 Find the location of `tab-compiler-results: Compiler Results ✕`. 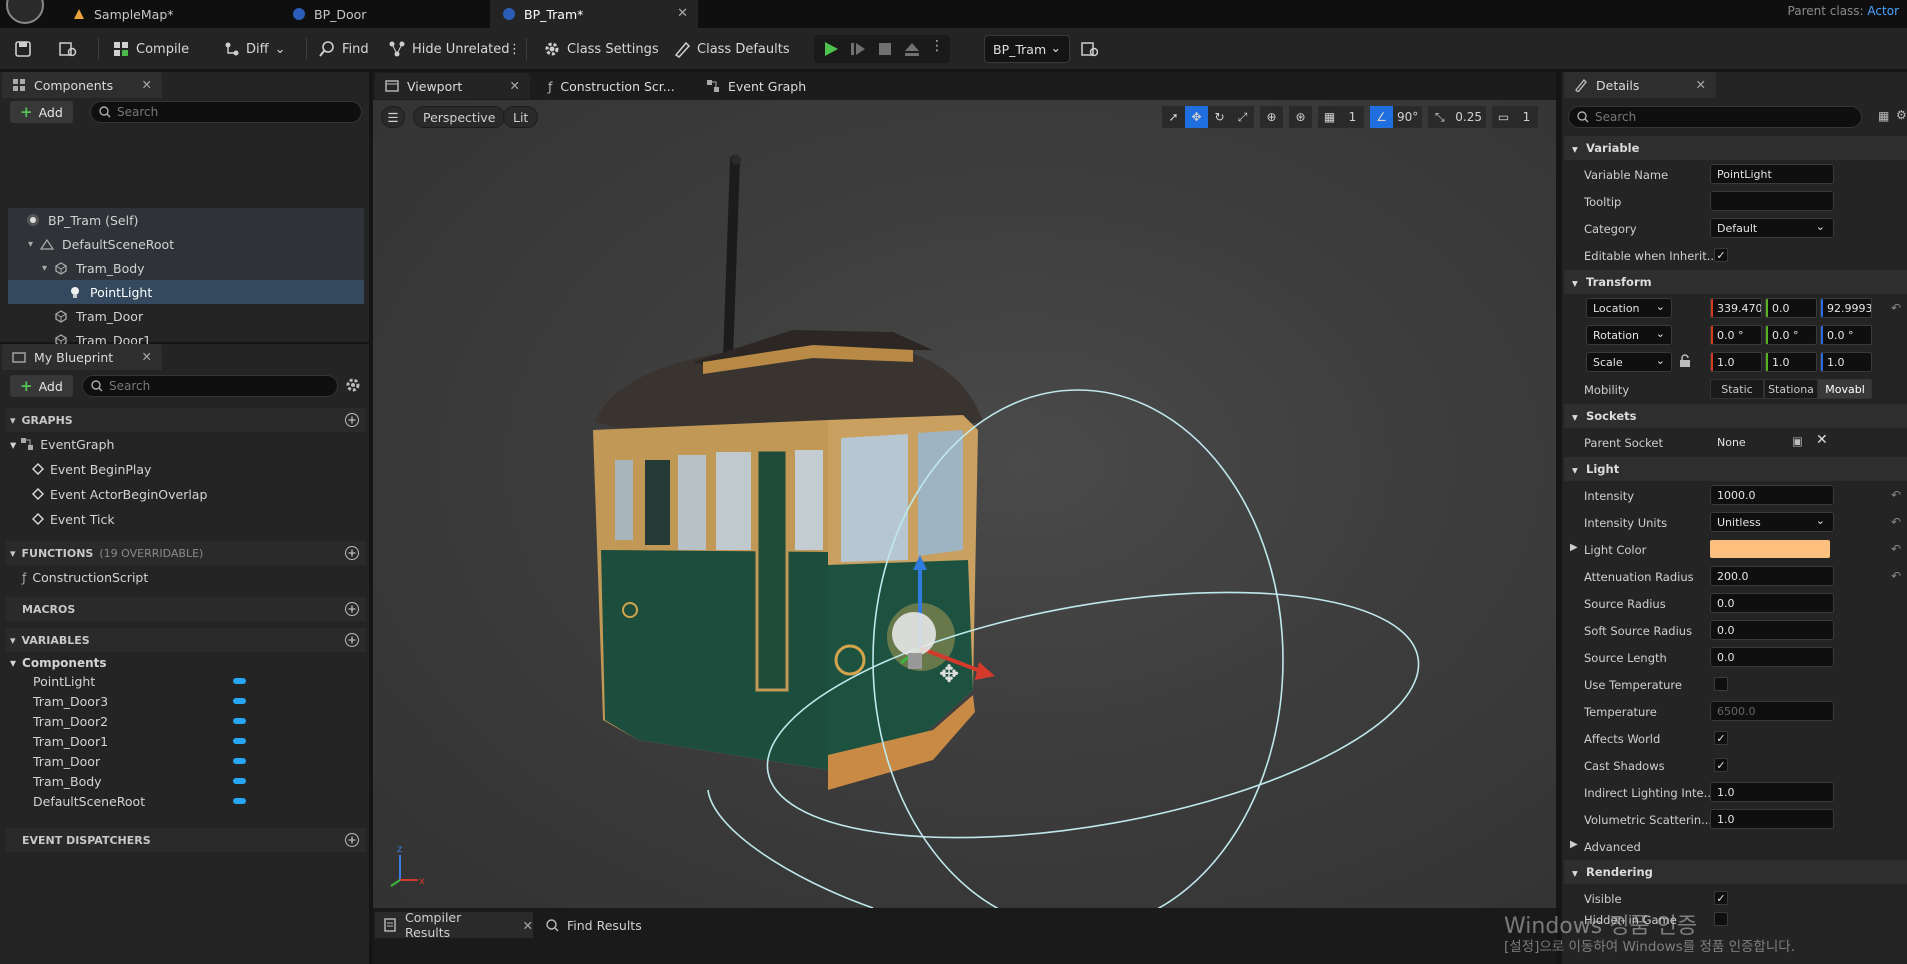

tab-compiler-results: Compiler Results ✕ is located at coordinates (454, 925).